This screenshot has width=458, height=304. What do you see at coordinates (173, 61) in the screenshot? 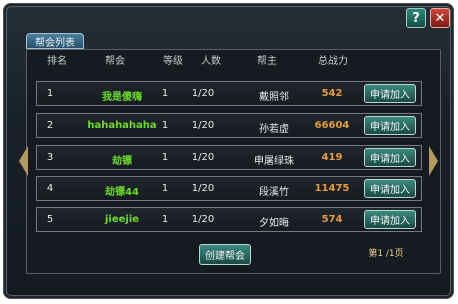
I see `header-level: 等级` at bounding box center [173, 61].